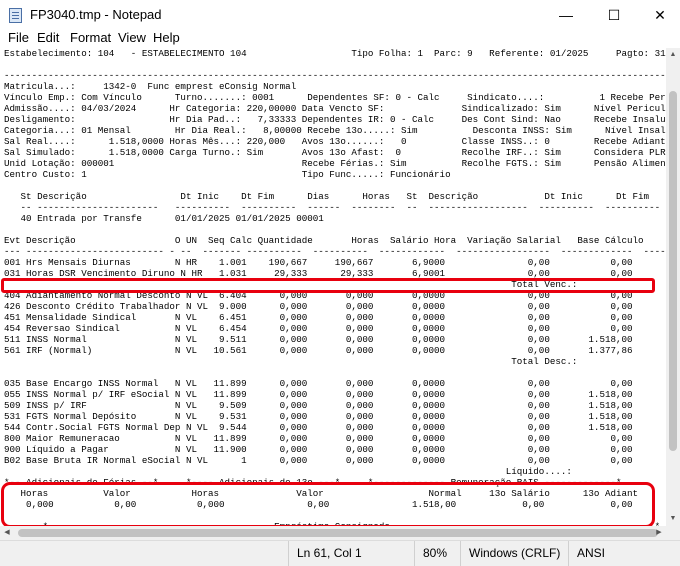 This screenshot has width=680, height=566. What do you see at coordinates (566, 15) in the screenshot?
I see `minimize-button: —` at bounding box center [566, 15].